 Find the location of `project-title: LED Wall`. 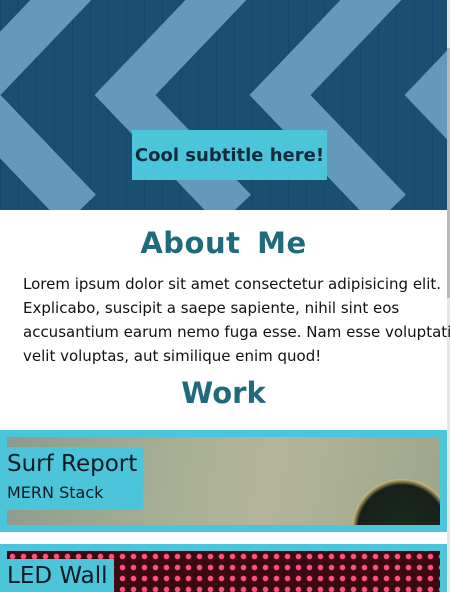

project-title: LED Wall is located at coordinates (57, 576).